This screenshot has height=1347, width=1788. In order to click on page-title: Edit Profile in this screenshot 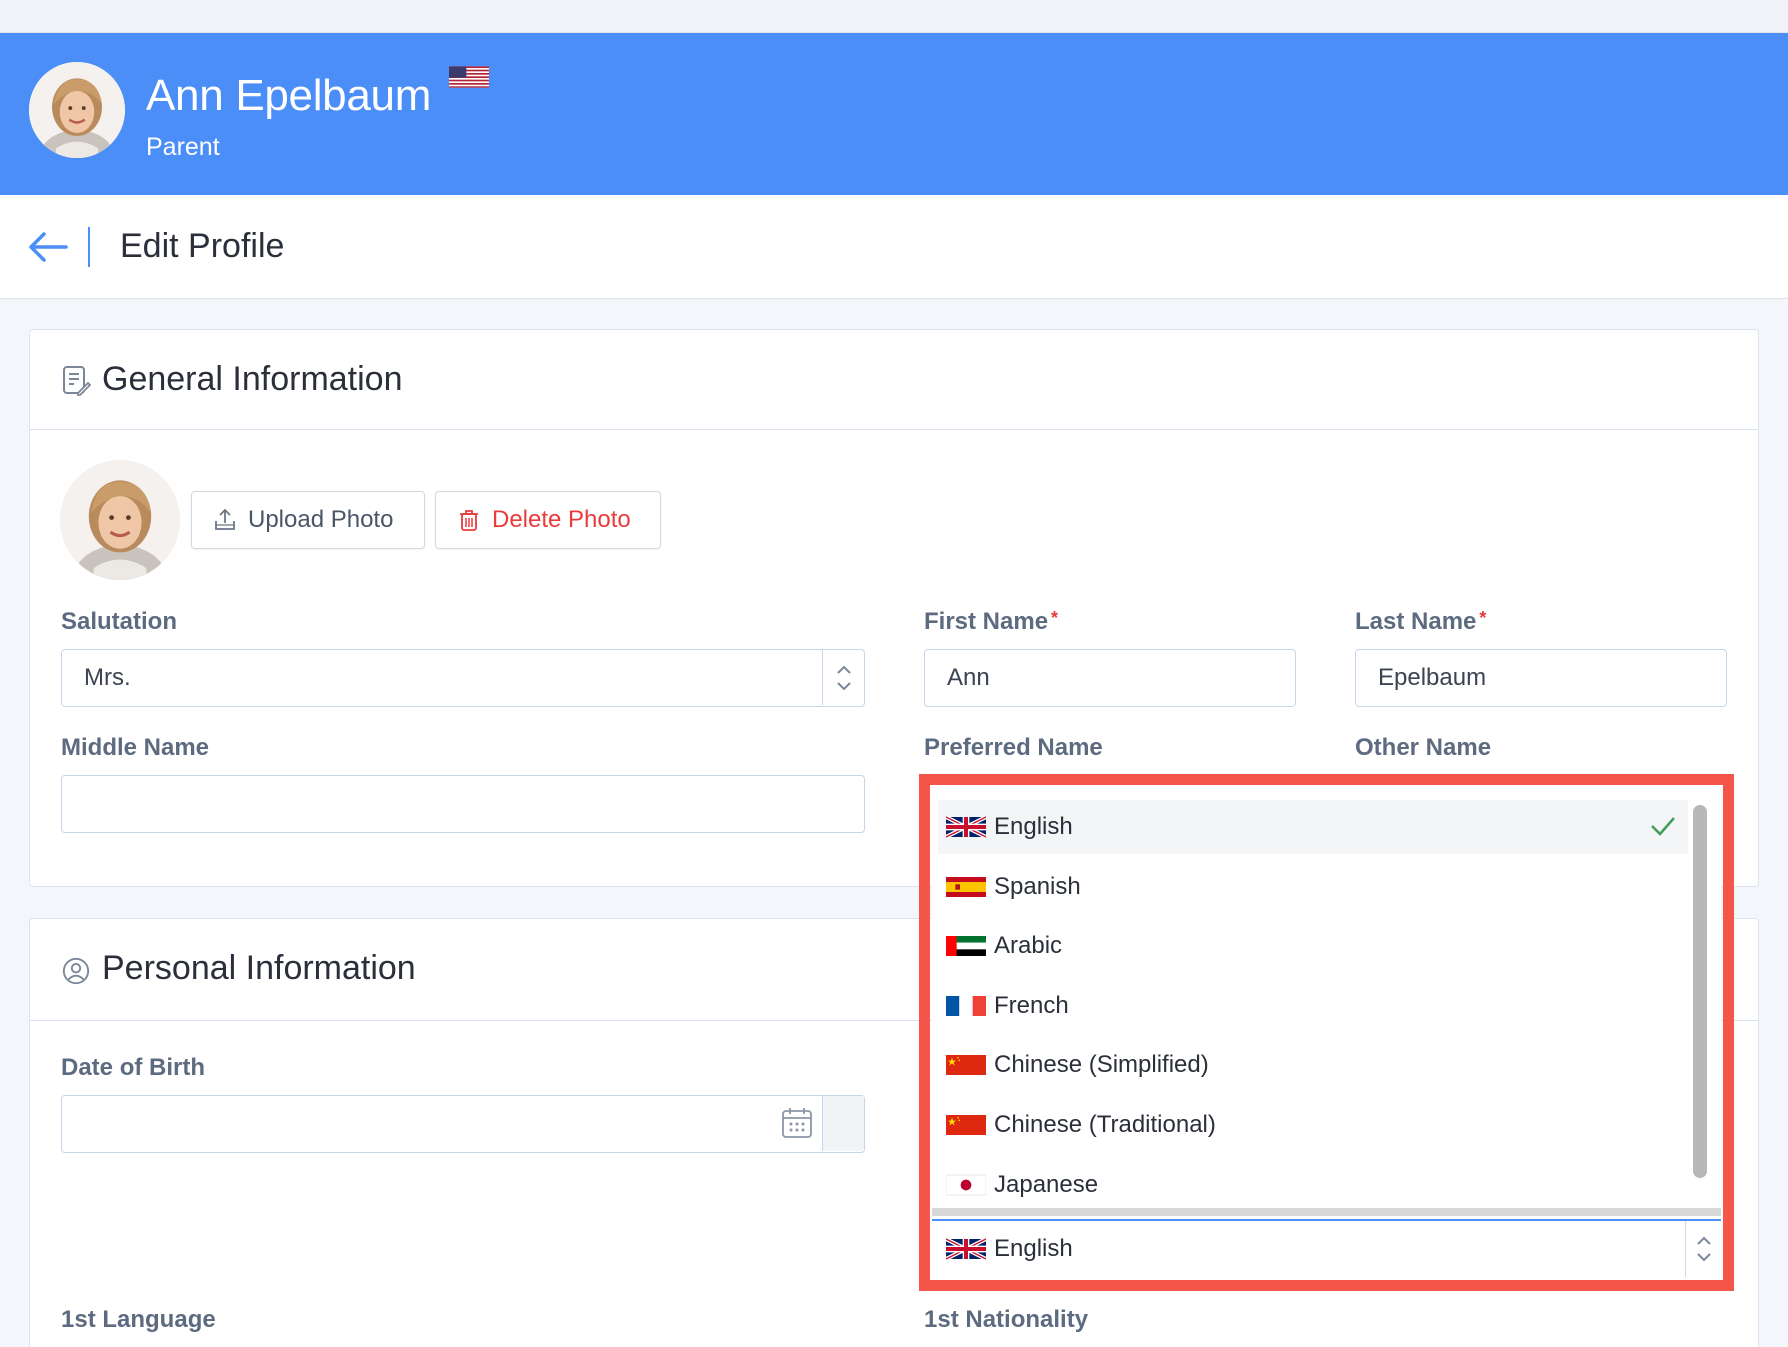, I will do `click(202, 246)`.